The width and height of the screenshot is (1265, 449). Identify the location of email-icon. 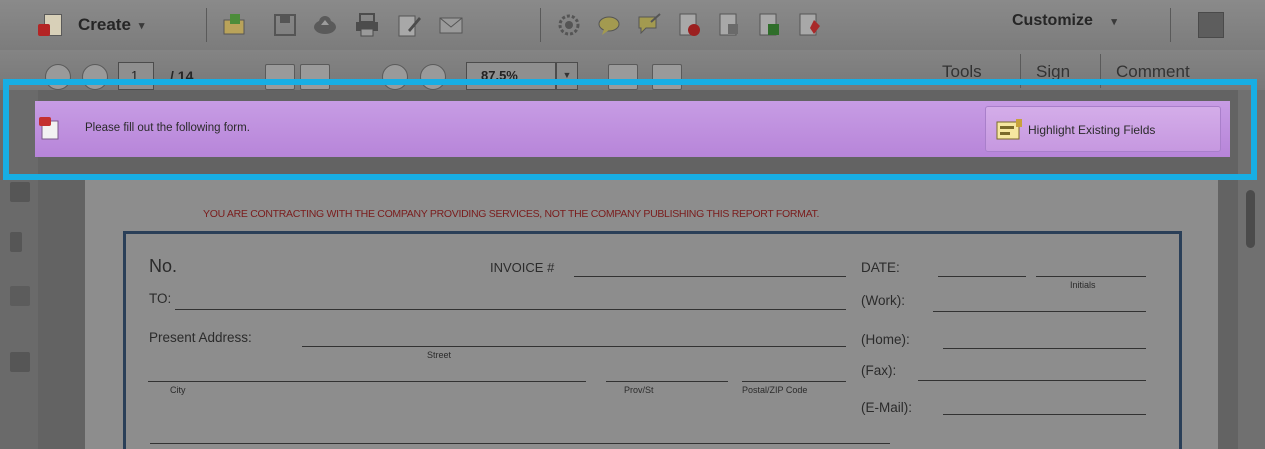
(451, 25).